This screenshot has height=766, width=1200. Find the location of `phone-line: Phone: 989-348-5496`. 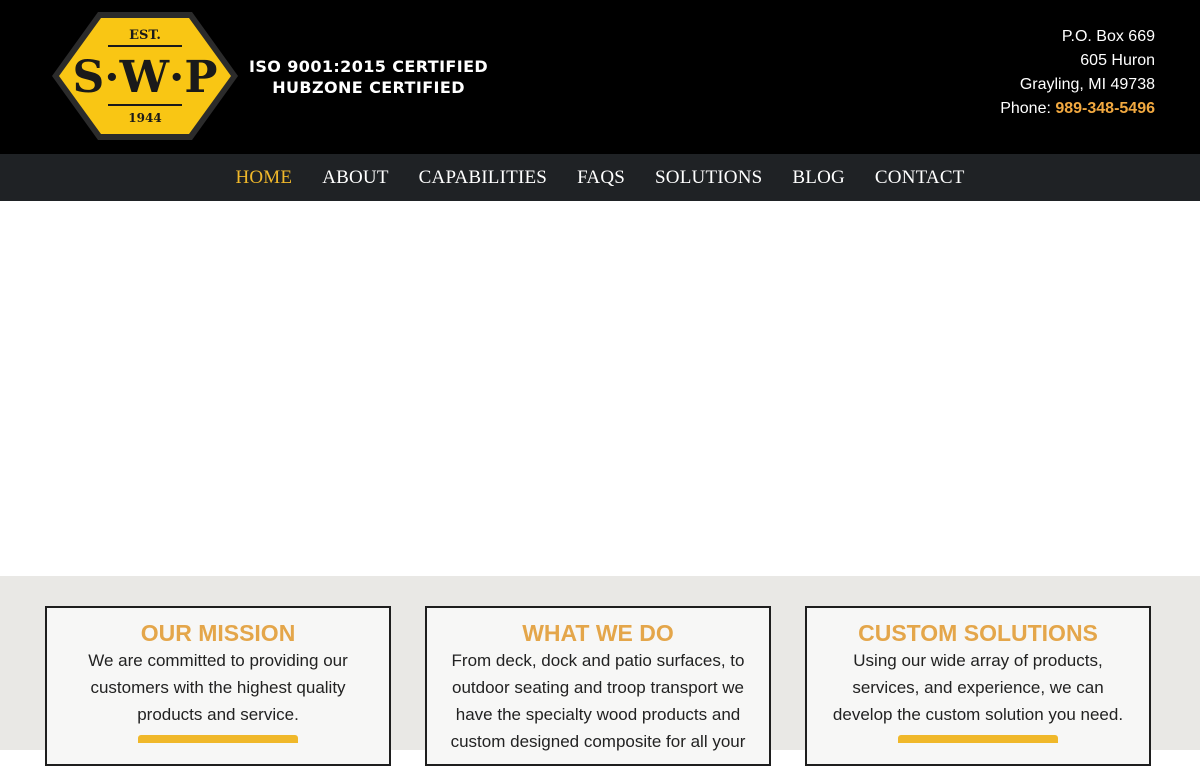

phone-line: Phone: 989-348-5496 is located at coordinates (1077, 109).